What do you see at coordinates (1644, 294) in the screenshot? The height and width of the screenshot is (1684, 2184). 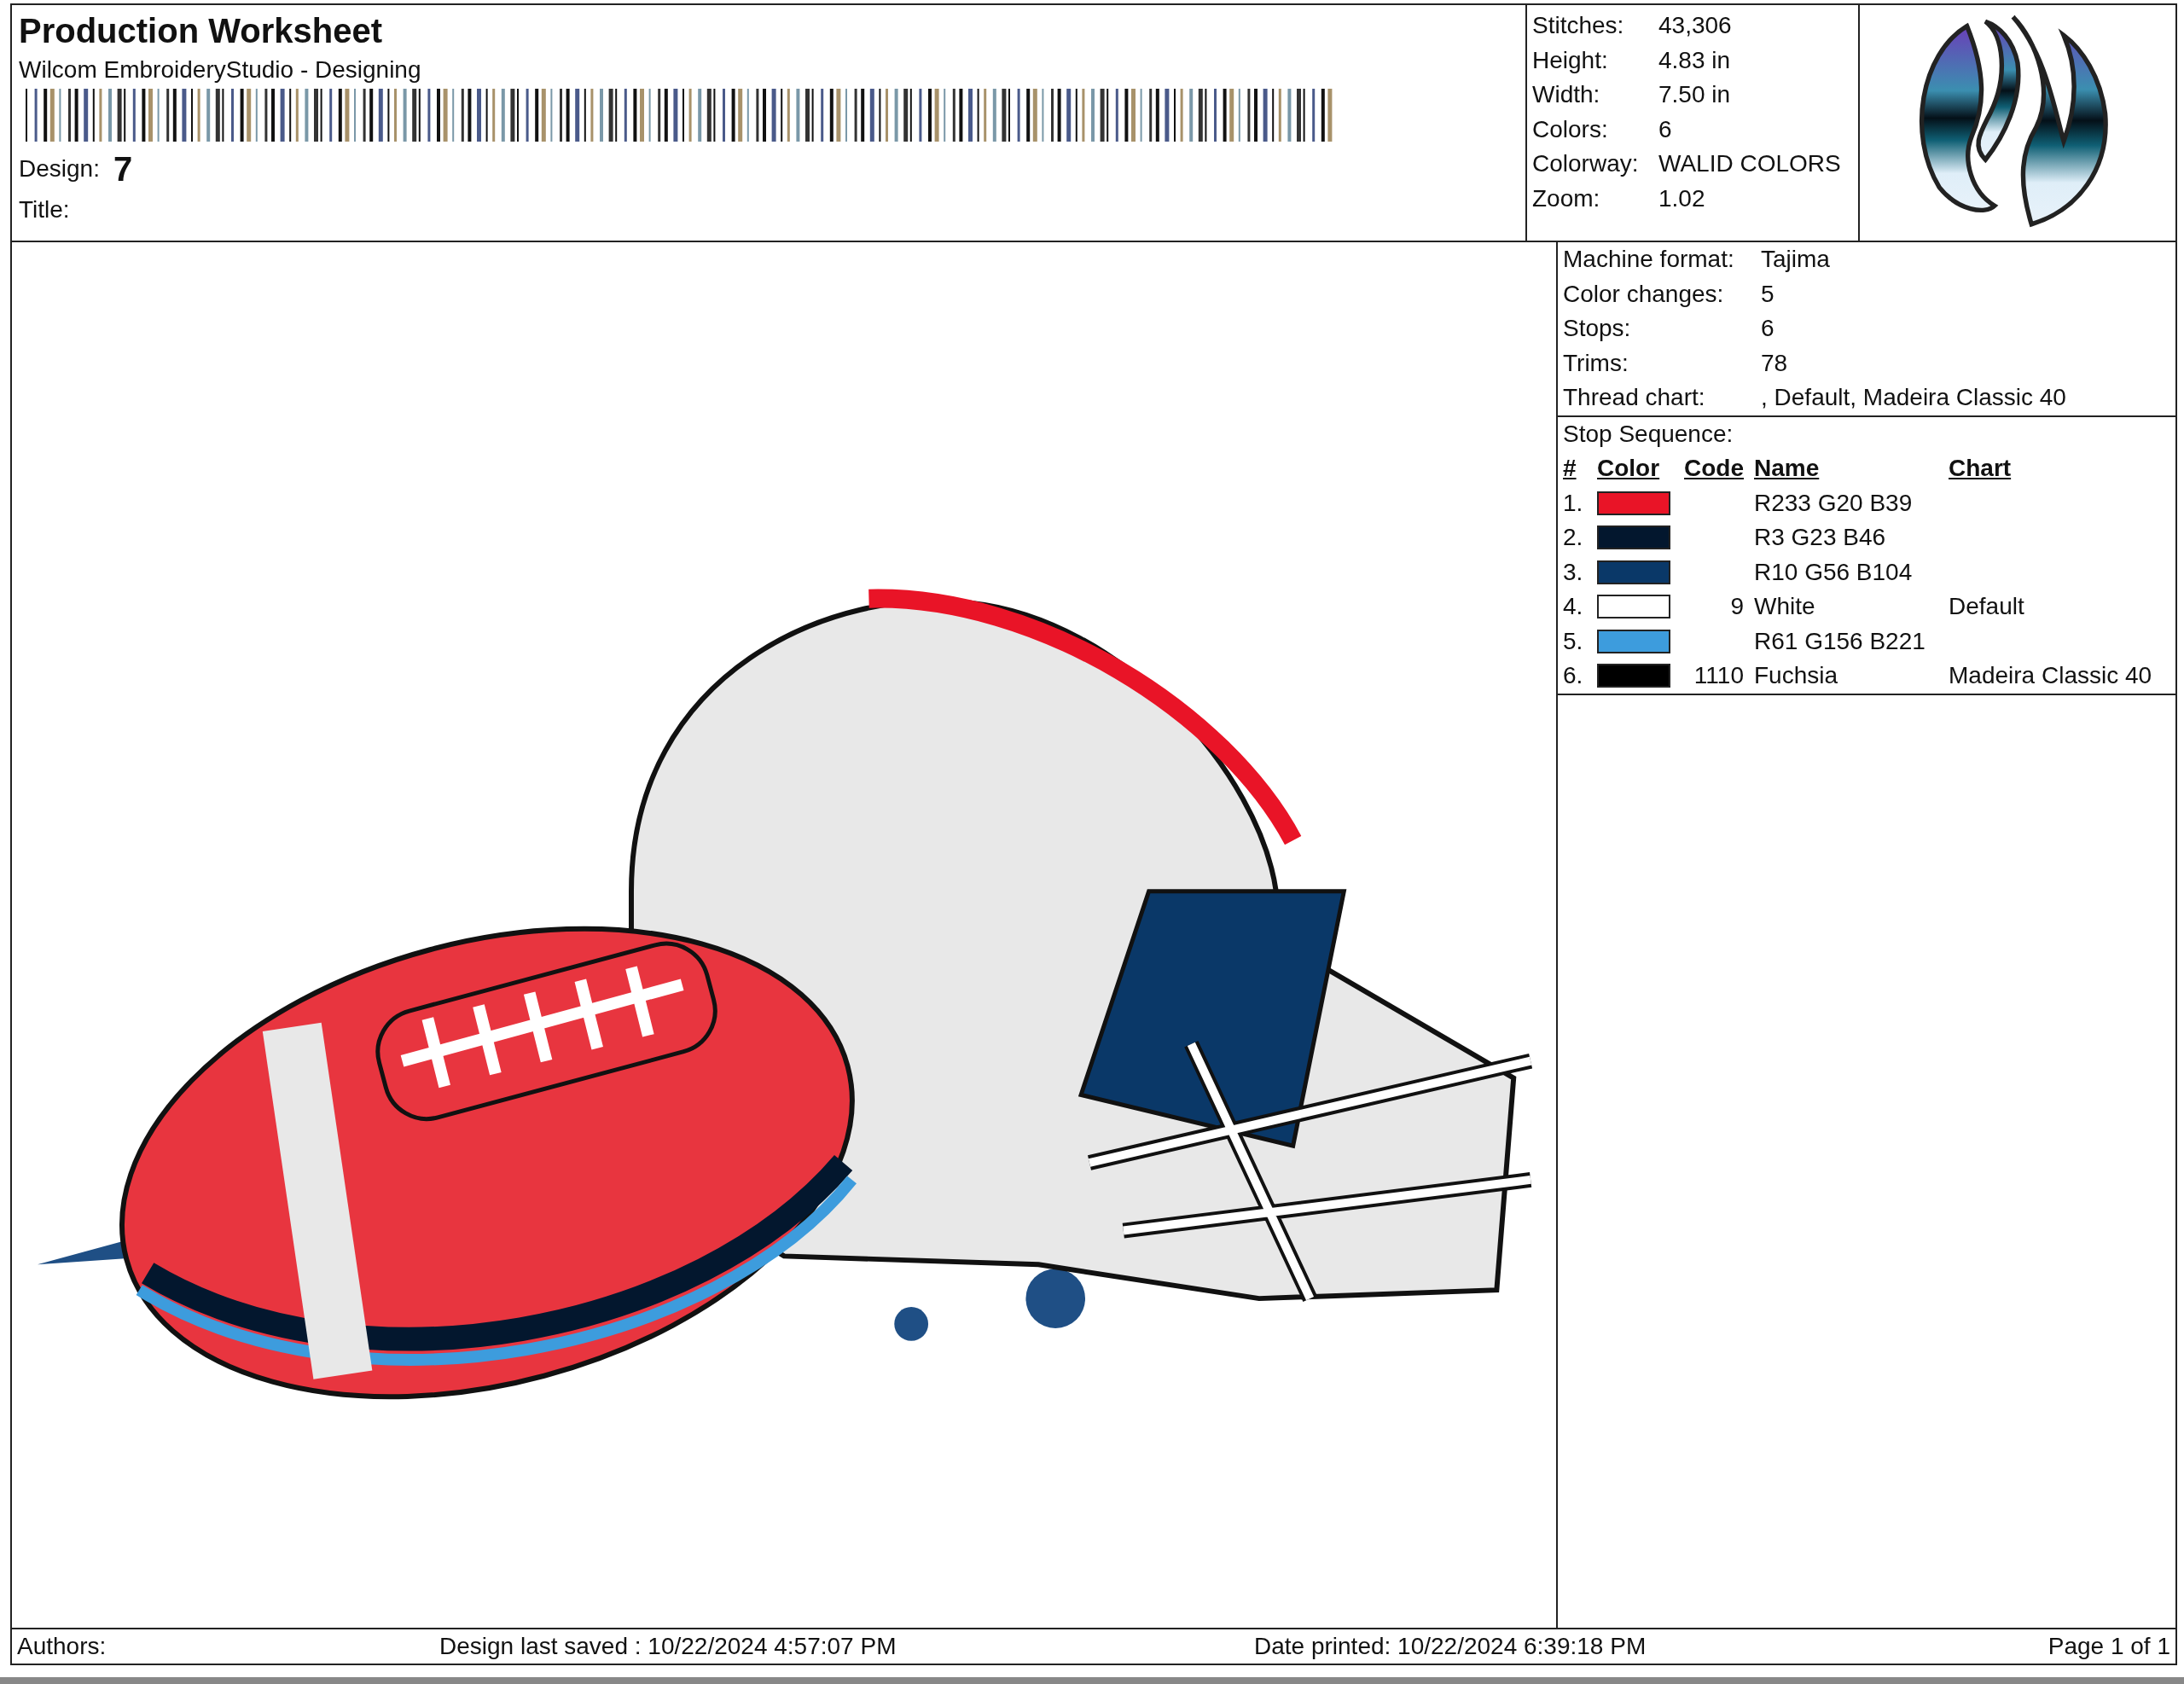 I see `machine-label: Color changes:` at bounding box center [1644, 294].